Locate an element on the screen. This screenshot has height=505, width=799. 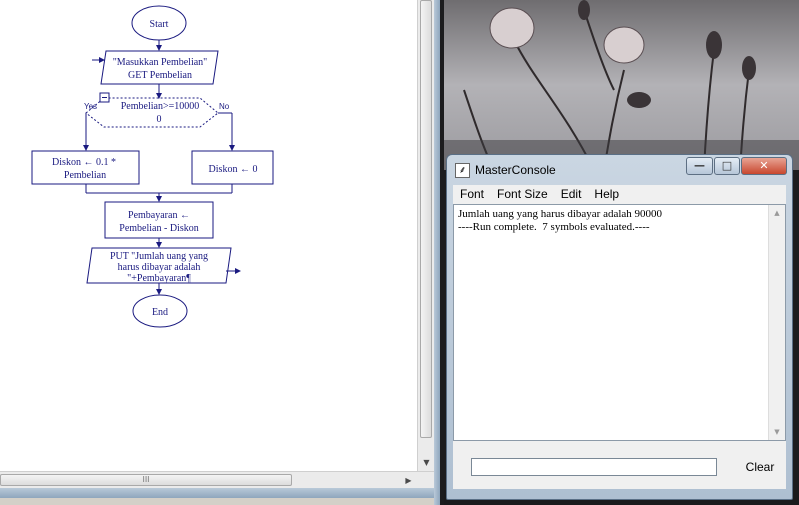
menu-edit: Edit is located at coordinates (571, 193).